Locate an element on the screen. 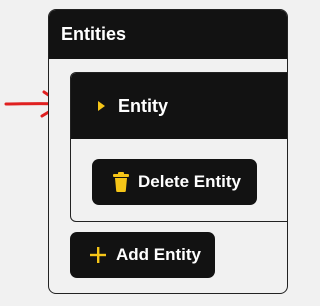 This screenshot has height=306, width=320. add-entity-label: Add Entity is located at coordinates (158, 254).